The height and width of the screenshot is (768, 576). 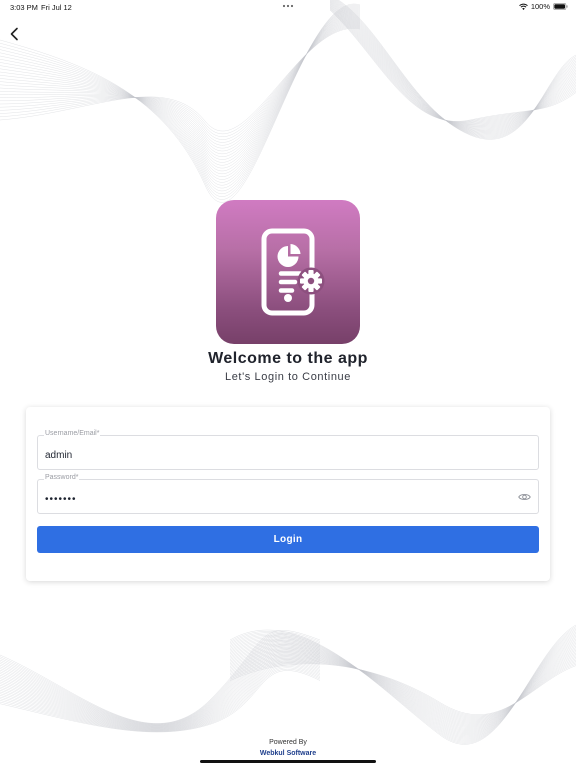 What do you see at coordinates (56, 7) in the screenshot?
I see `status-date: Fri Jul 12` at bounding box center [56, 7].